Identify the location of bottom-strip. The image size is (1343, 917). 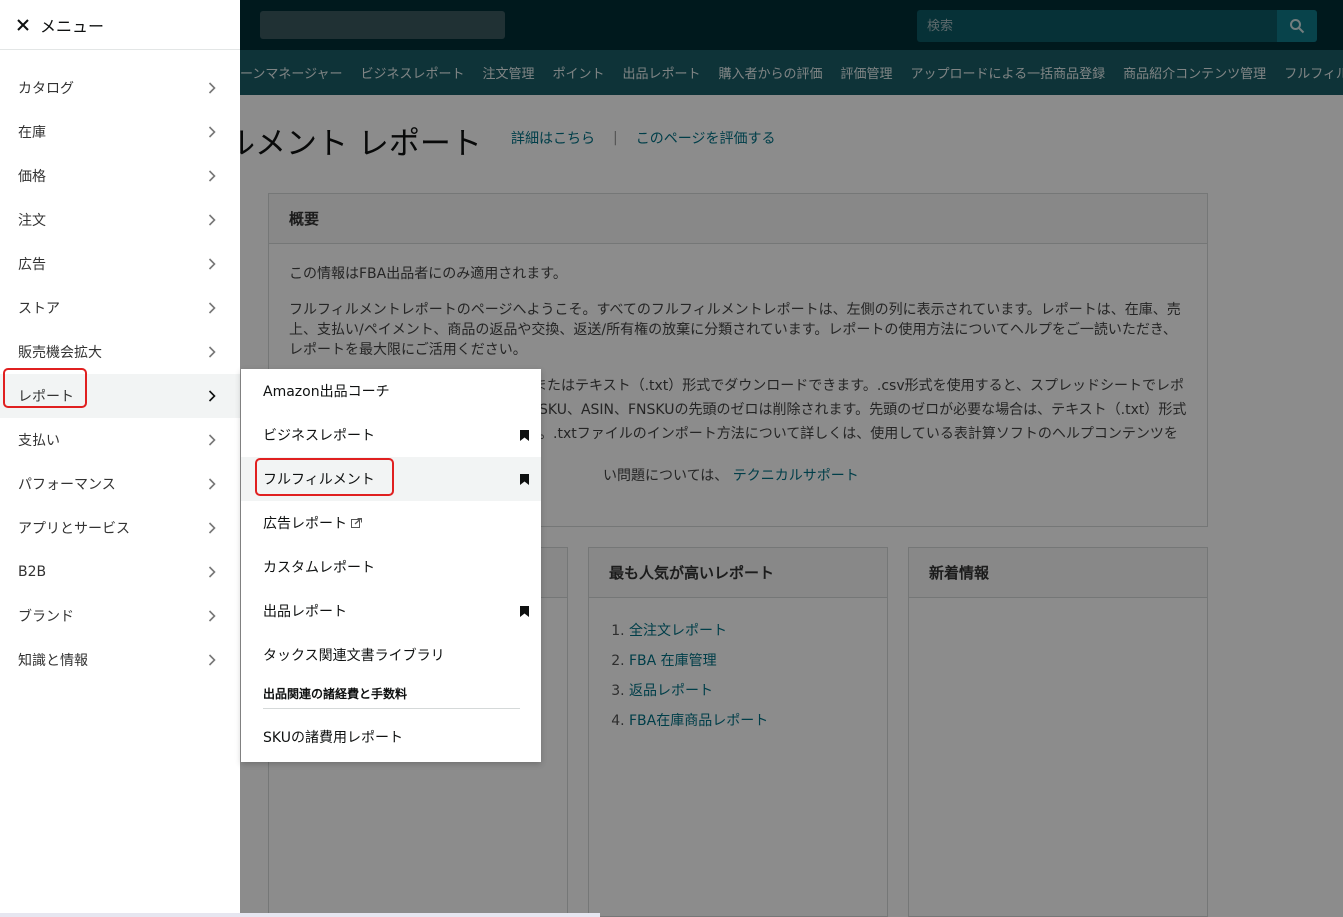
(300, 915).